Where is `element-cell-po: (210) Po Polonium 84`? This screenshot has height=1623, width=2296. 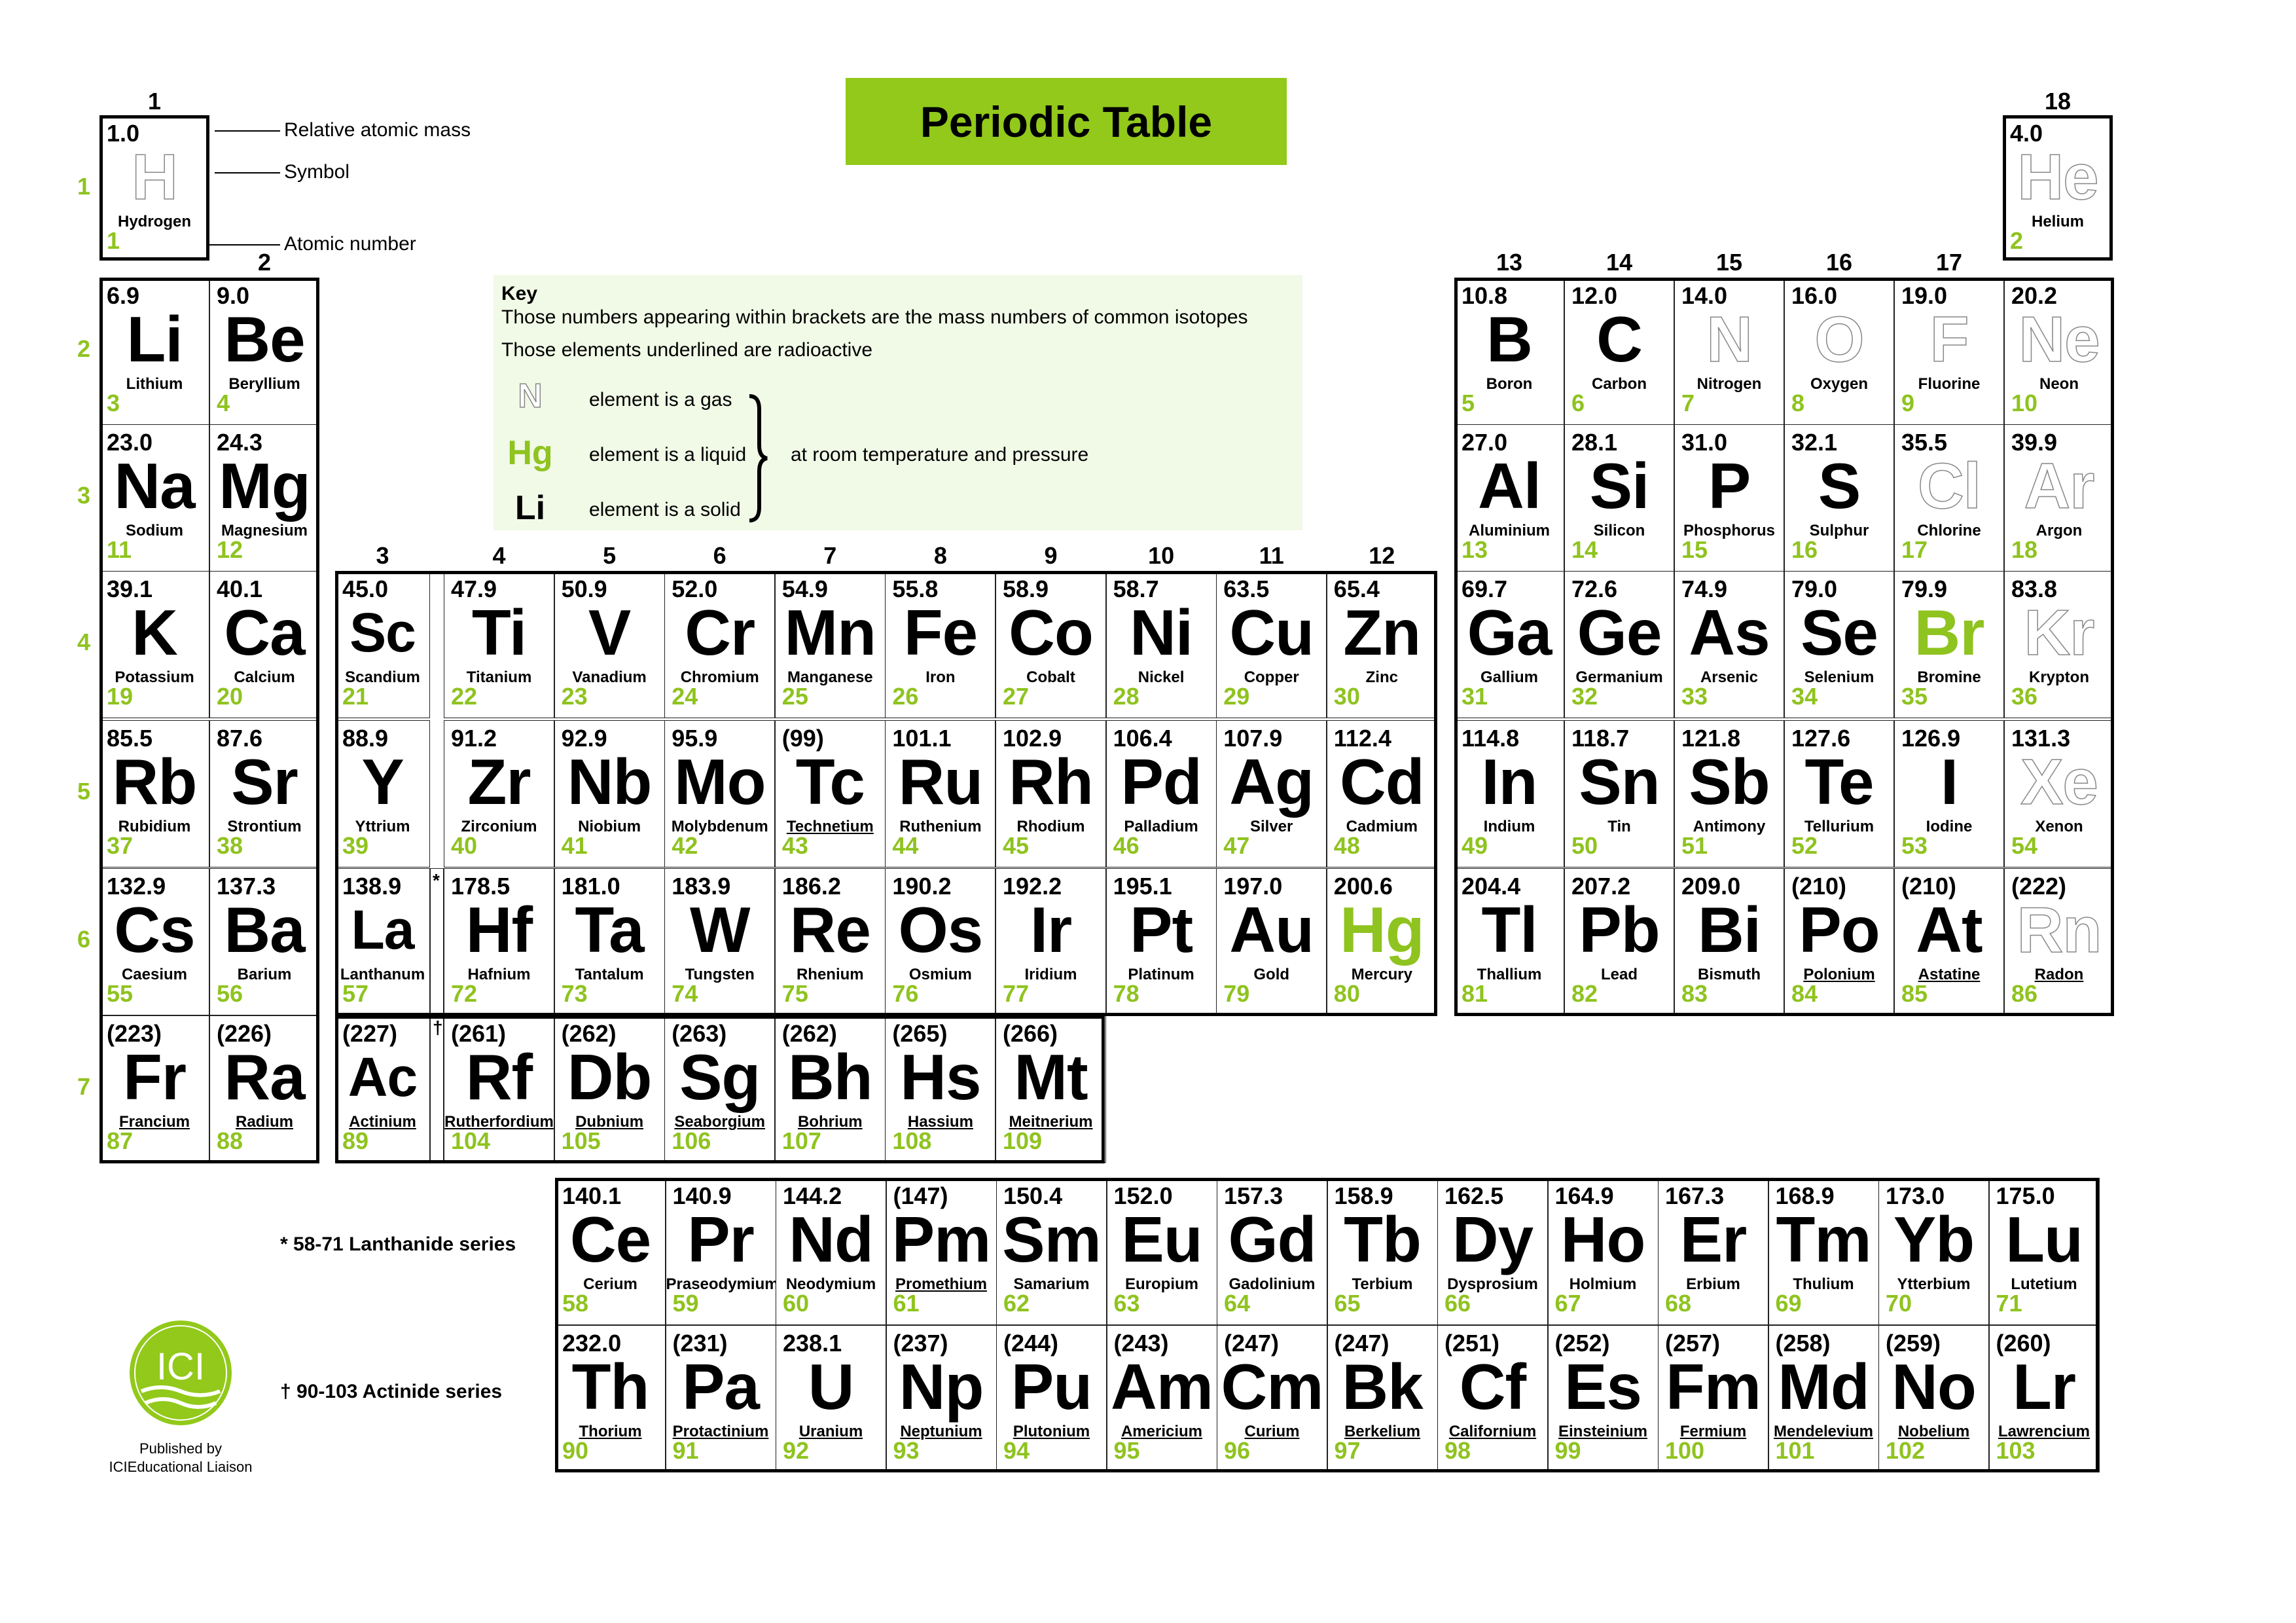 element-cell-po: (210) Po Polonium 84 is located at coordinates (1839, 941).